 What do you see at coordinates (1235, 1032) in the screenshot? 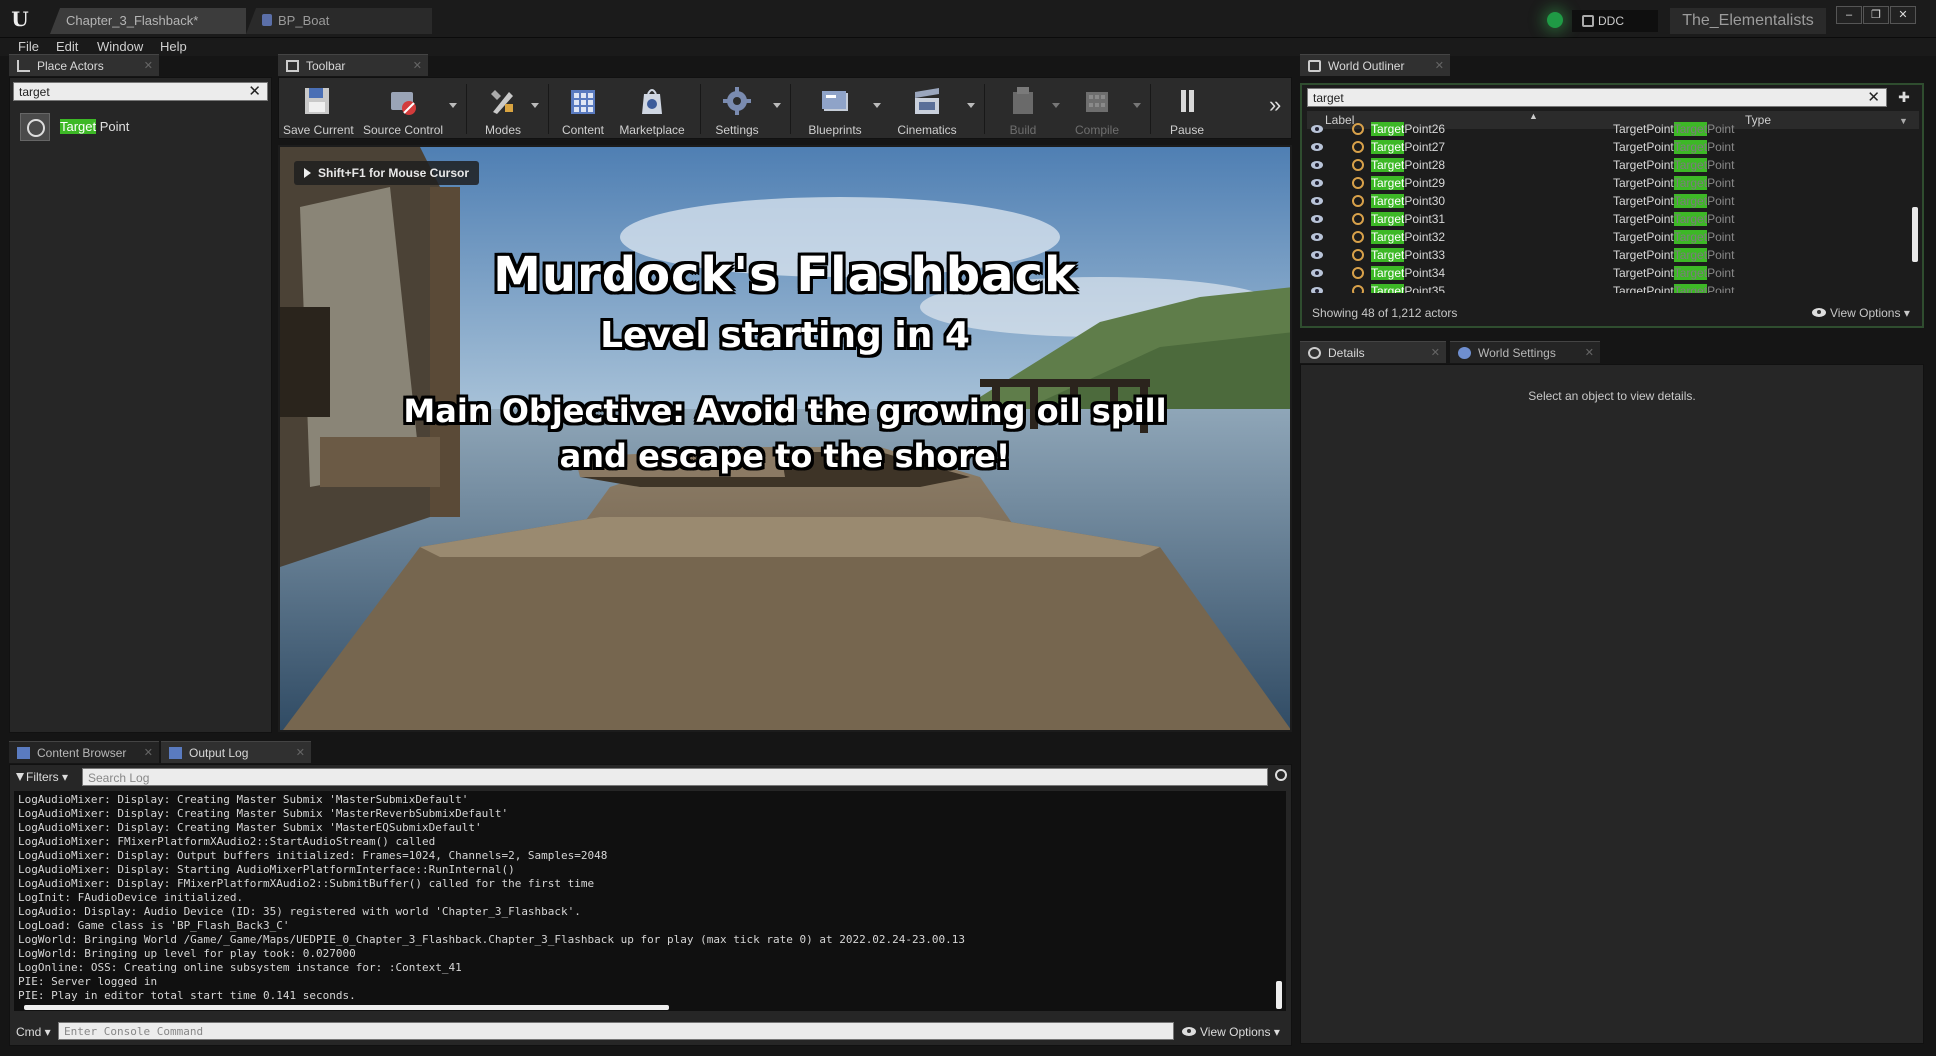
I see `log-view-options-label: View Options` at bounding box center [1235, 1032].